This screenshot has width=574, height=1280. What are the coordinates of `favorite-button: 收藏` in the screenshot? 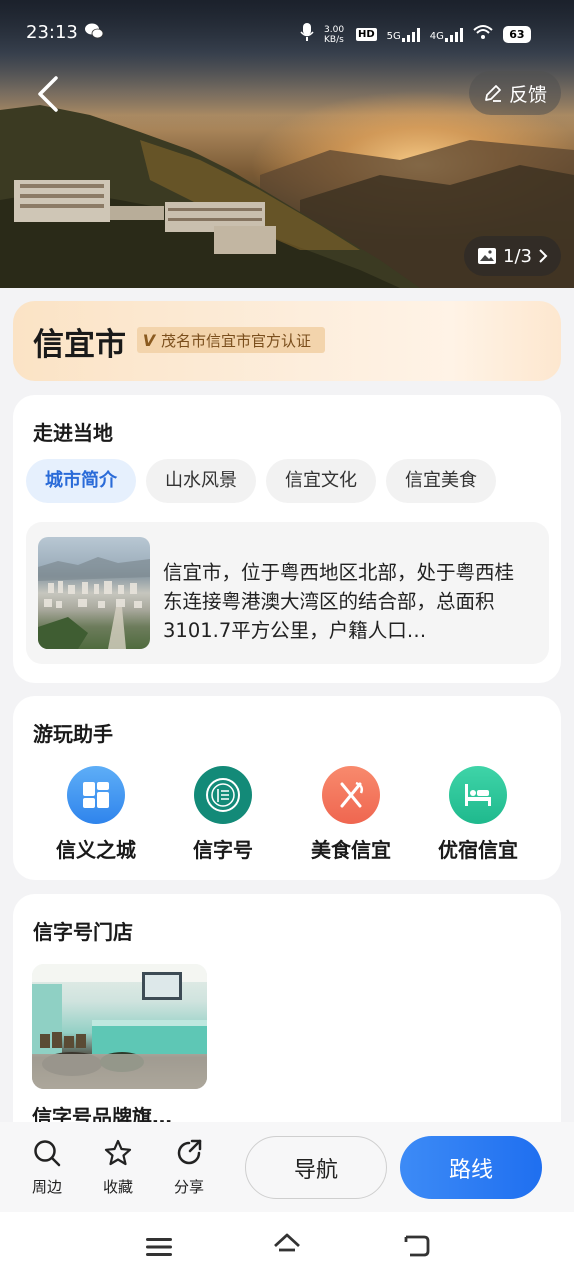 It's located at (118, 1167).